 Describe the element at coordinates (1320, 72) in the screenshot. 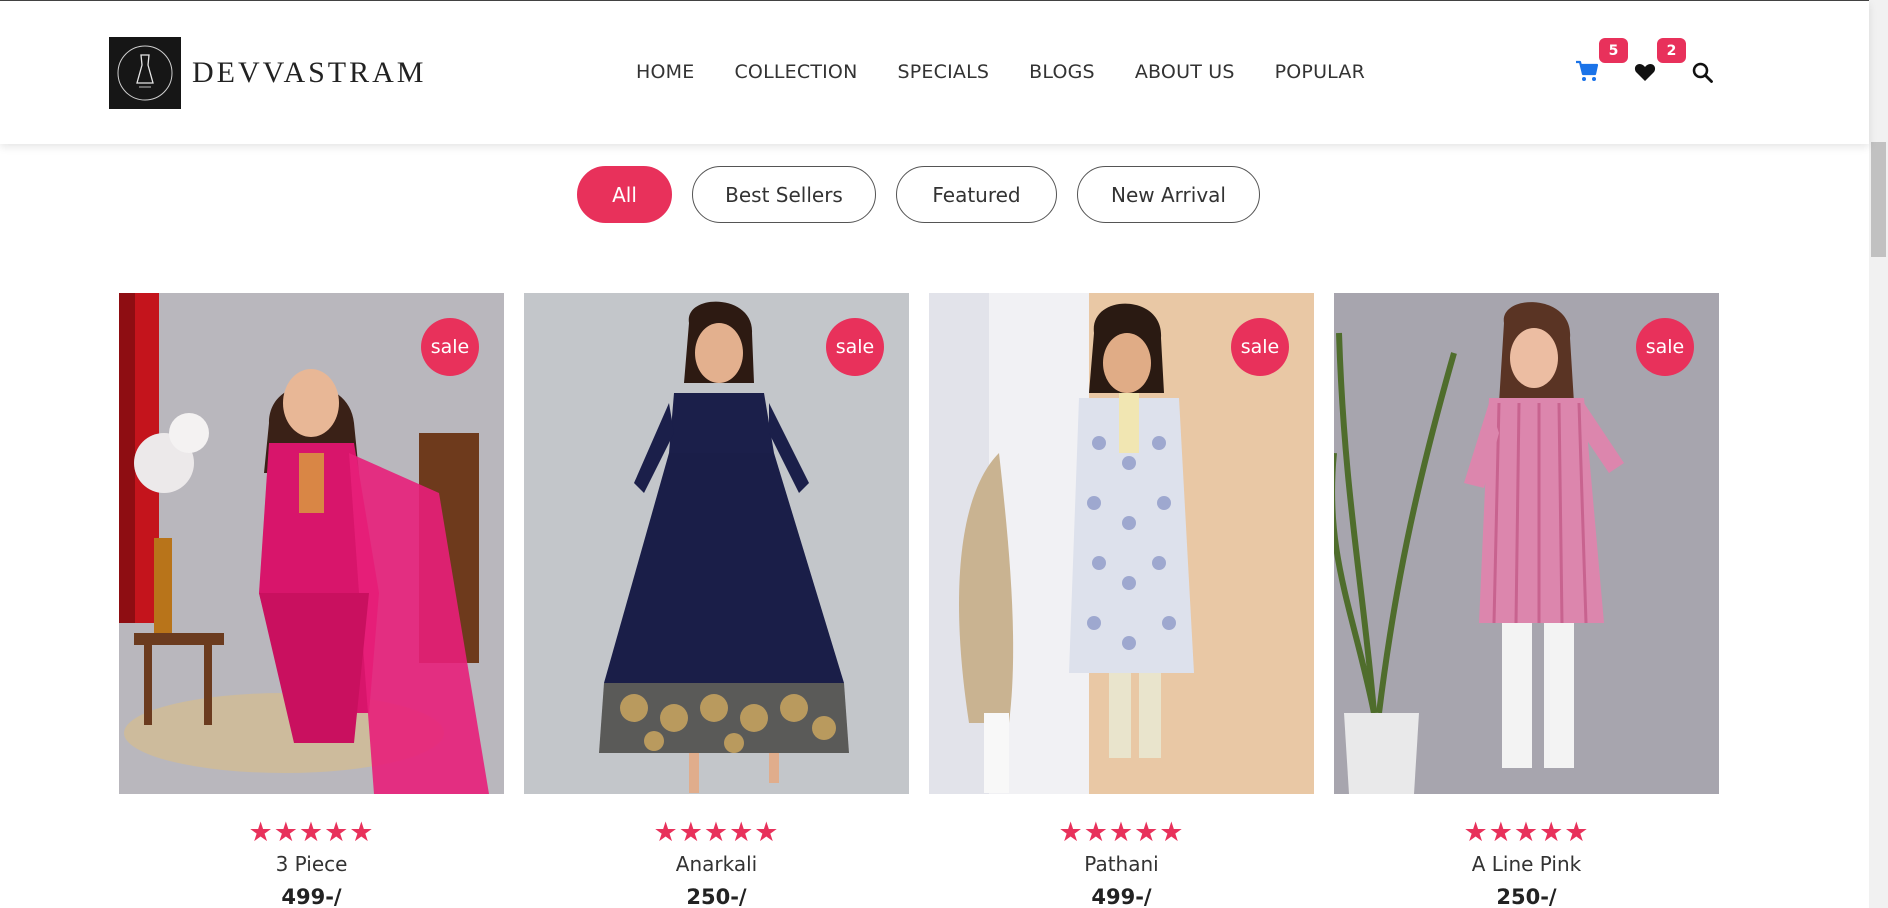

I see `nav-item-popular: POPULAR` at that location.